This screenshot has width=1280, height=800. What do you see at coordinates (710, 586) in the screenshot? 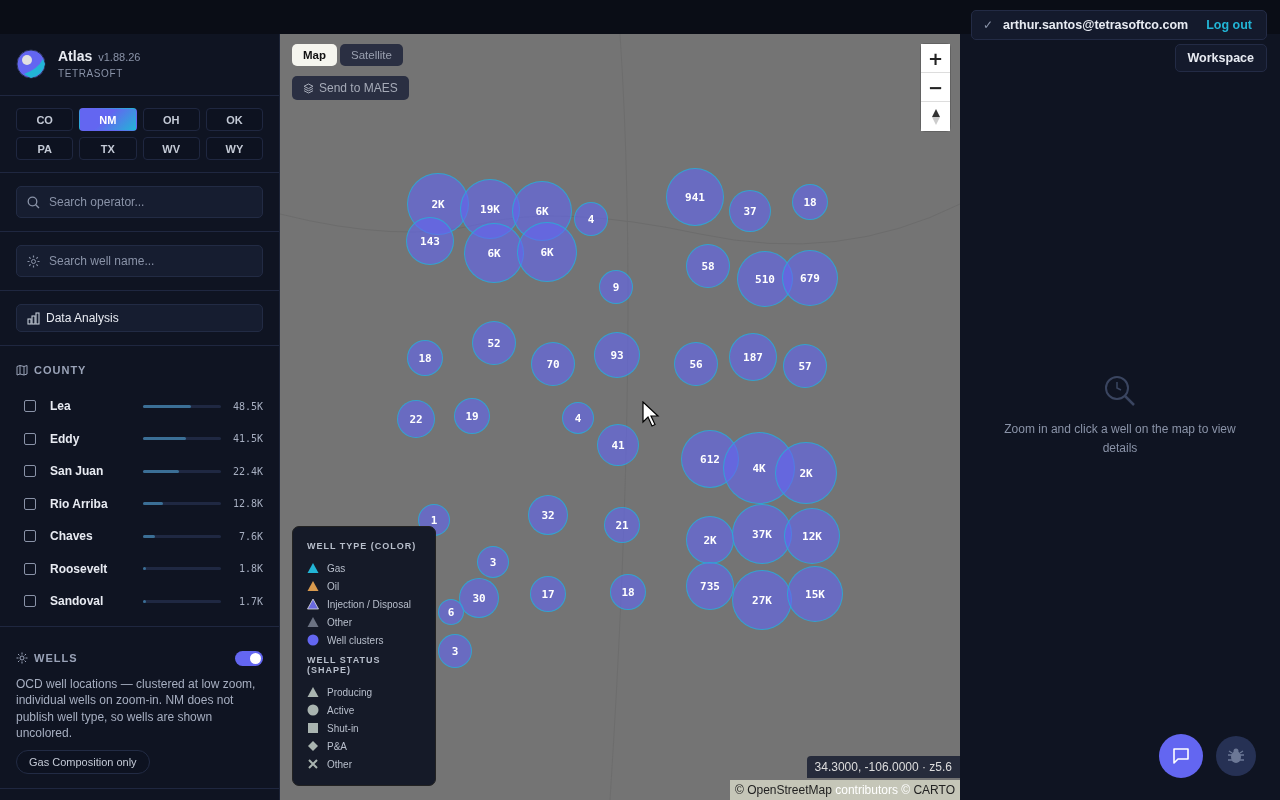
I see `cluster-marker: 735` at bounding box center [710, 586].